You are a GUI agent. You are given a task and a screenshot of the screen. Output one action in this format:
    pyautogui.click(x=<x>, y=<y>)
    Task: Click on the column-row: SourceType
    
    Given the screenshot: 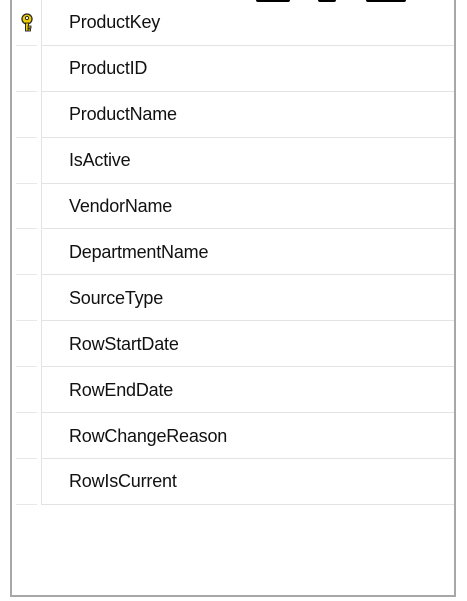 What is the action you would take?
    pyautogui.click(x=233, y=298)
    